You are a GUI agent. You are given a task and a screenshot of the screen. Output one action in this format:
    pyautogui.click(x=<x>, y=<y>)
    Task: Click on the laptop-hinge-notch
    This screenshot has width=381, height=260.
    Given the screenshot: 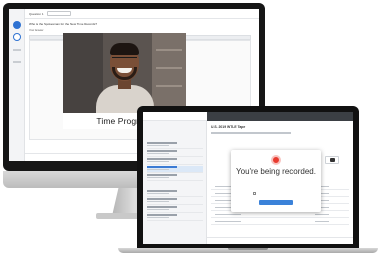 What is the action you would take?
    pyautogui.click(x=248, y=249)
    